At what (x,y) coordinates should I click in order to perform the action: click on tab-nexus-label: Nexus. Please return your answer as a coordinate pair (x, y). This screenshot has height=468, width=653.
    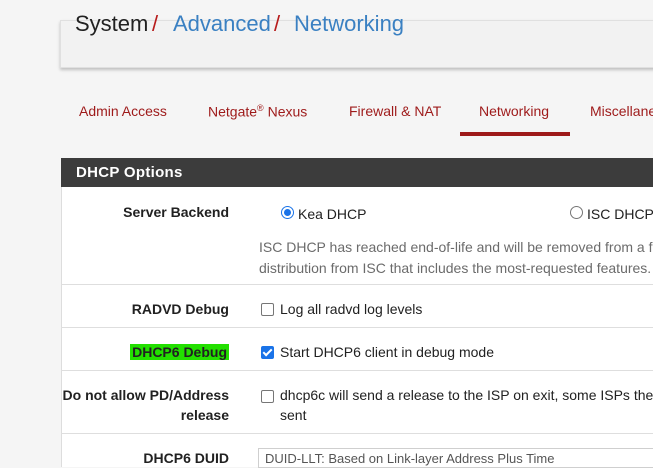
    Looking at the image, I should click on (285, 111).